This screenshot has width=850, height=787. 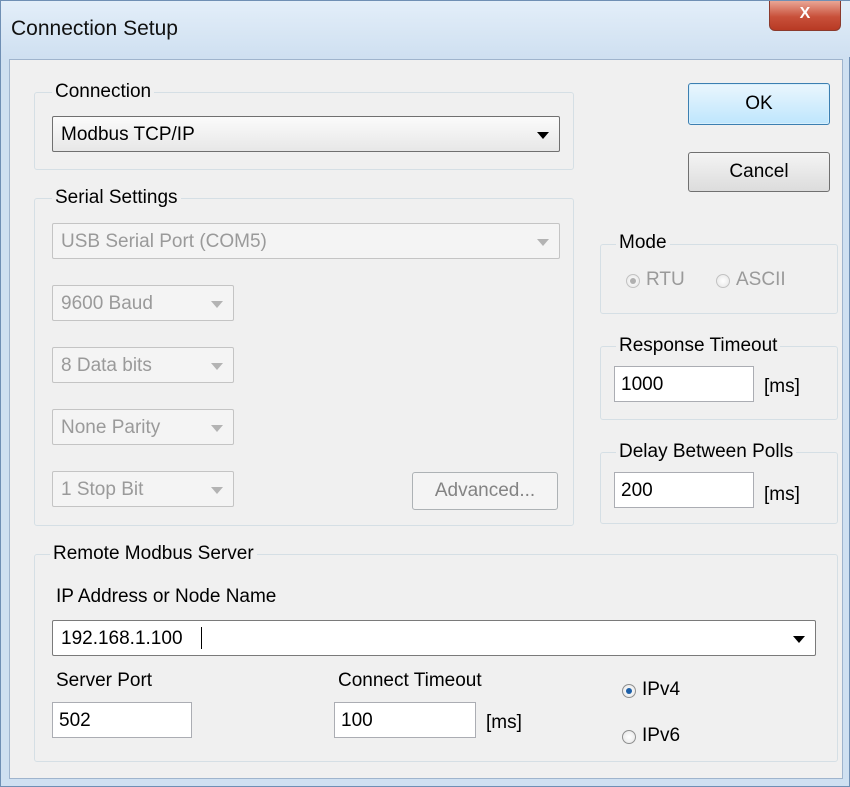 I want to click on mode-rtu-label: RTU, so click(x=665, y=279).